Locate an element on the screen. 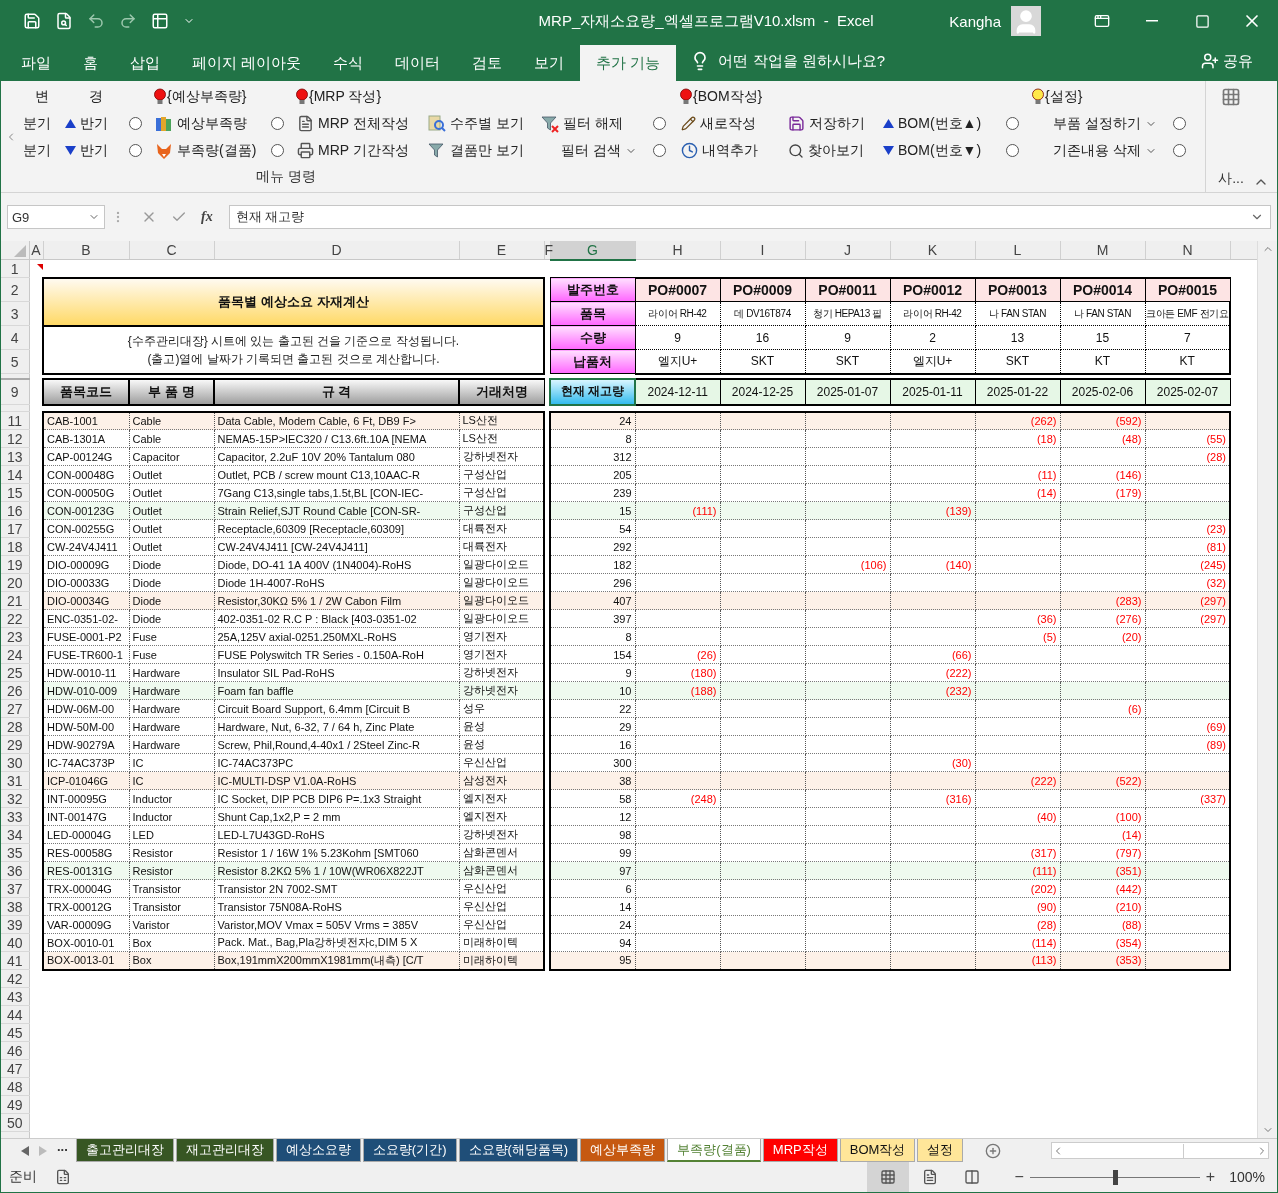  table-cell: 라이어 RH-42 is located at coordinates (932, 313).